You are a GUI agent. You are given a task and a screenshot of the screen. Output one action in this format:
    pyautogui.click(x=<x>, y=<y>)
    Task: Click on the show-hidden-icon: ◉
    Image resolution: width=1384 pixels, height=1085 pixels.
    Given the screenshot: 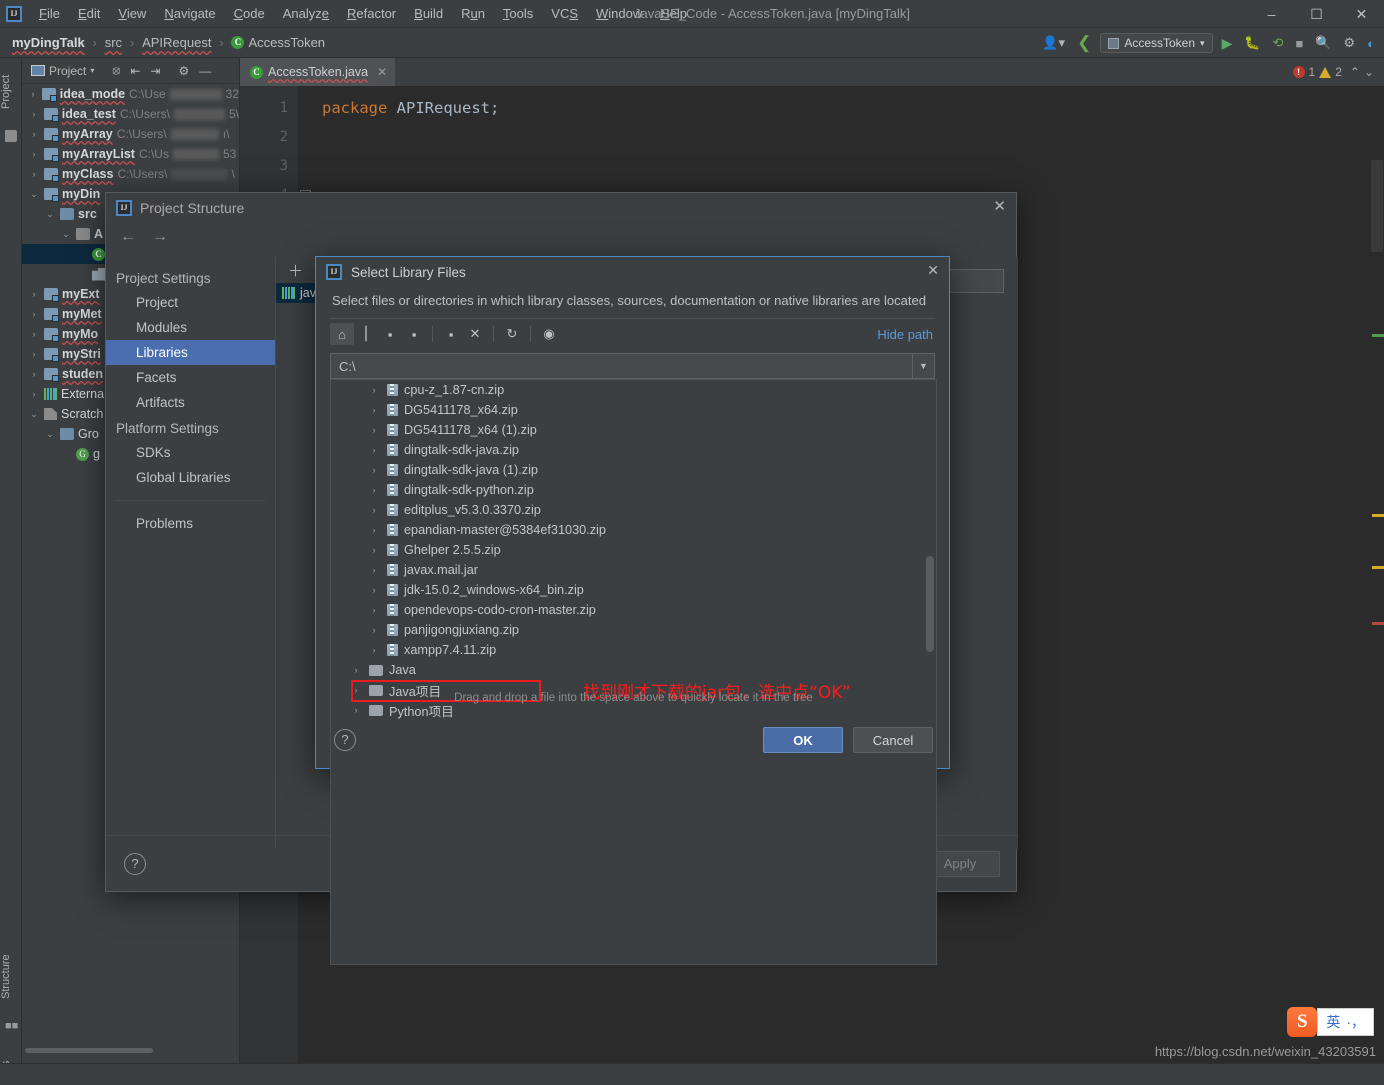 What is the action you would take?
    pyautogui.click(x=549, y=334)
    